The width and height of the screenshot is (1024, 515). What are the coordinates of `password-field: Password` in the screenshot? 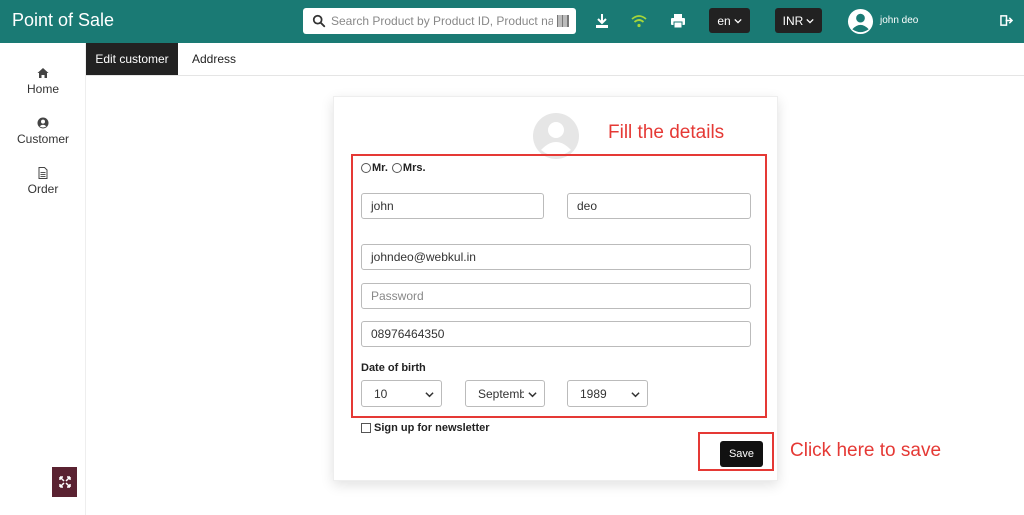 It's located at (556, 296).